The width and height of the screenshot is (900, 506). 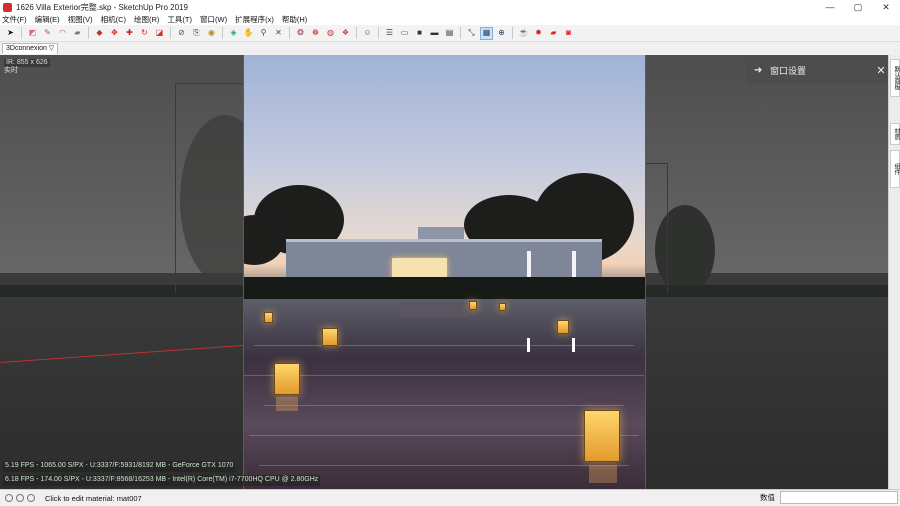 What do you see at coordinates (99, 33) in the screenshot?
I see `push-pull-icon: ◆` at bounding box center [99, 33].